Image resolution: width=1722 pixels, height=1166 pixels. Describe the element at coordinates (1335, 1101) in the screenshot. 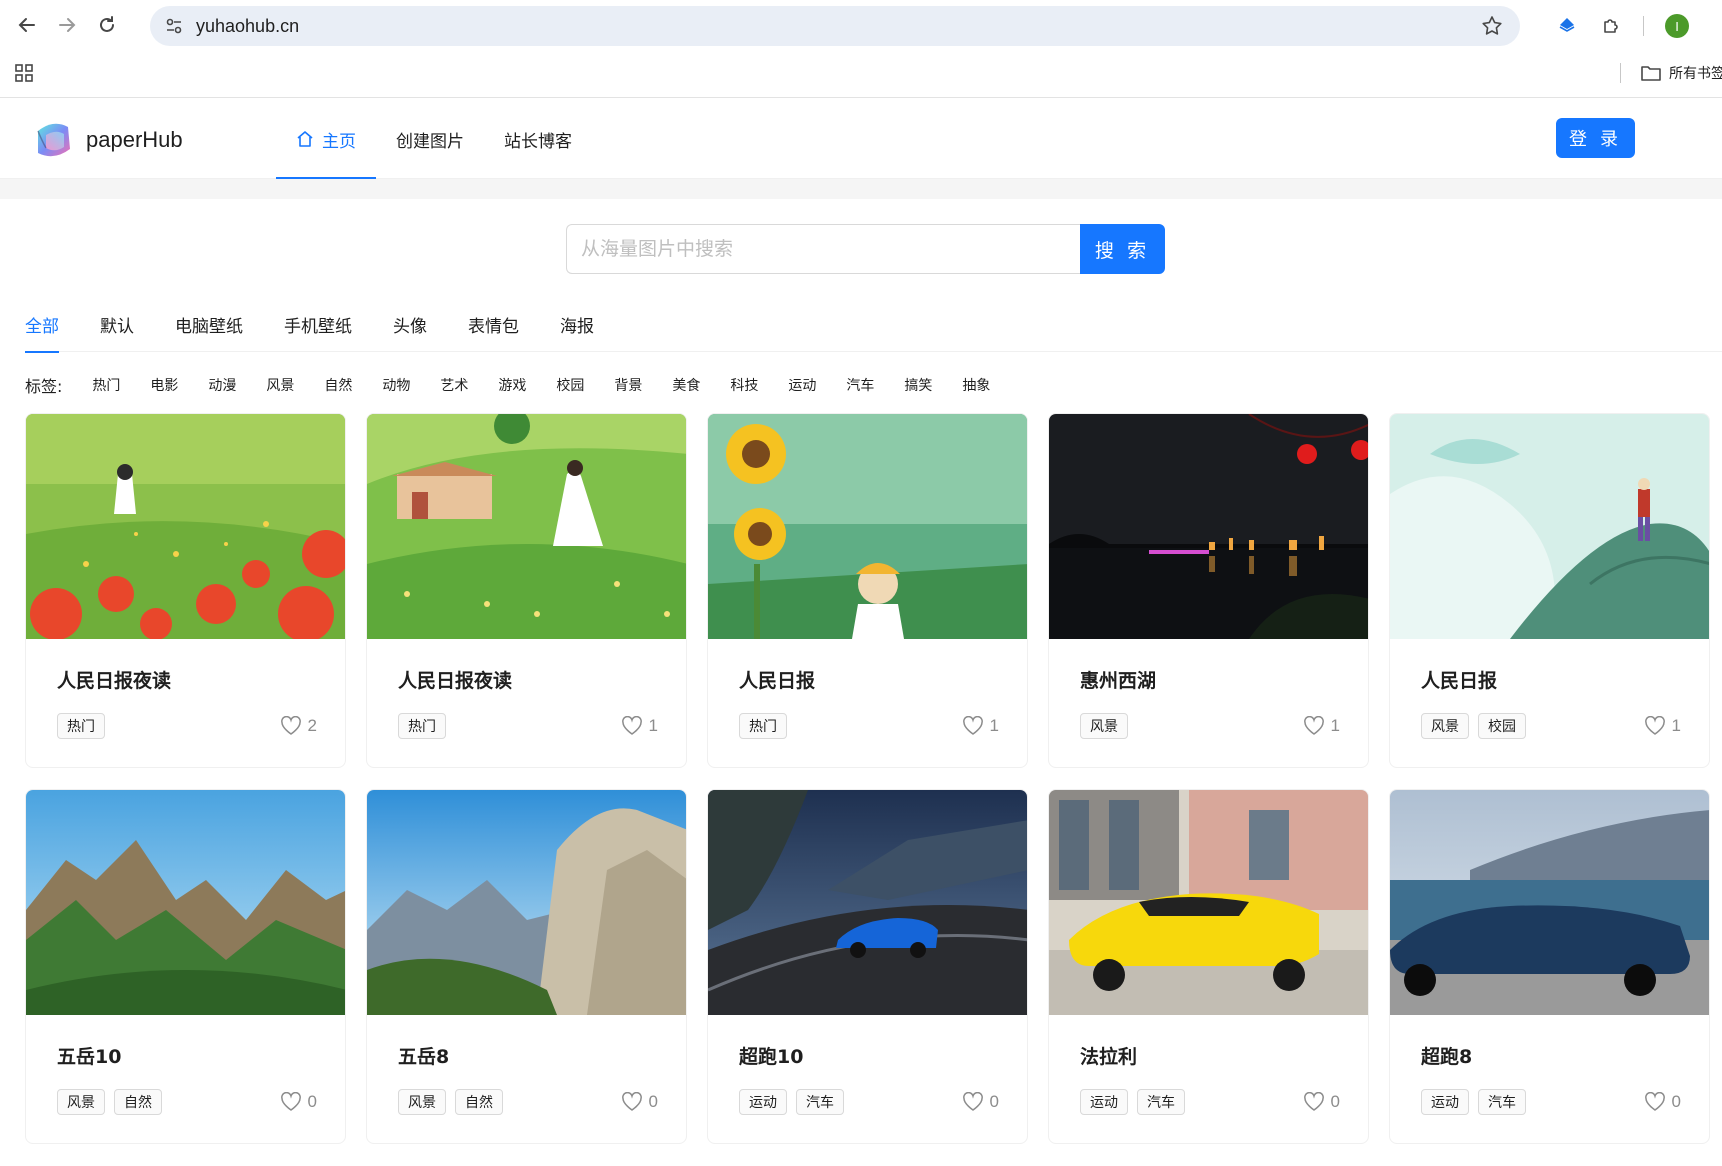

I see `like-count: 0` at that location.